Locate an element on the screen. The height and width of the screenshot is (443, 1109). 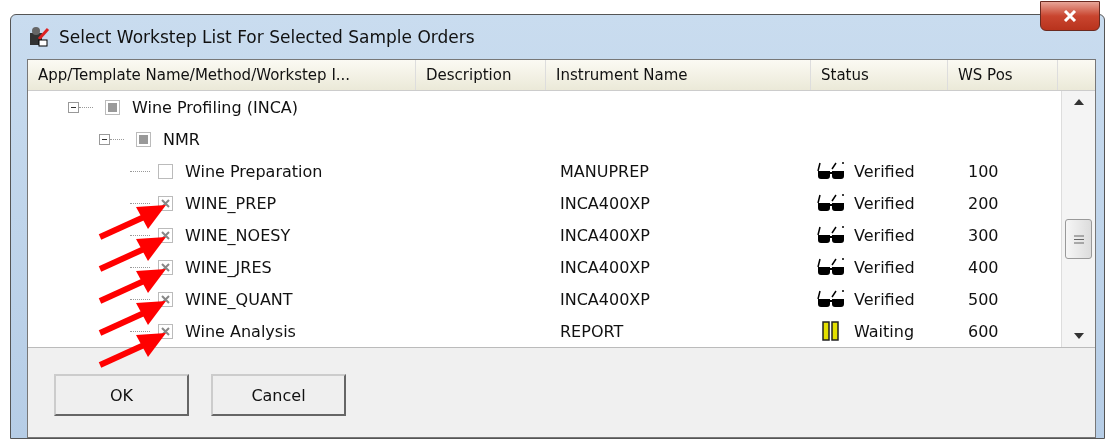
tree-item-label: WINE_PREP is located at coordinates (231, 203).